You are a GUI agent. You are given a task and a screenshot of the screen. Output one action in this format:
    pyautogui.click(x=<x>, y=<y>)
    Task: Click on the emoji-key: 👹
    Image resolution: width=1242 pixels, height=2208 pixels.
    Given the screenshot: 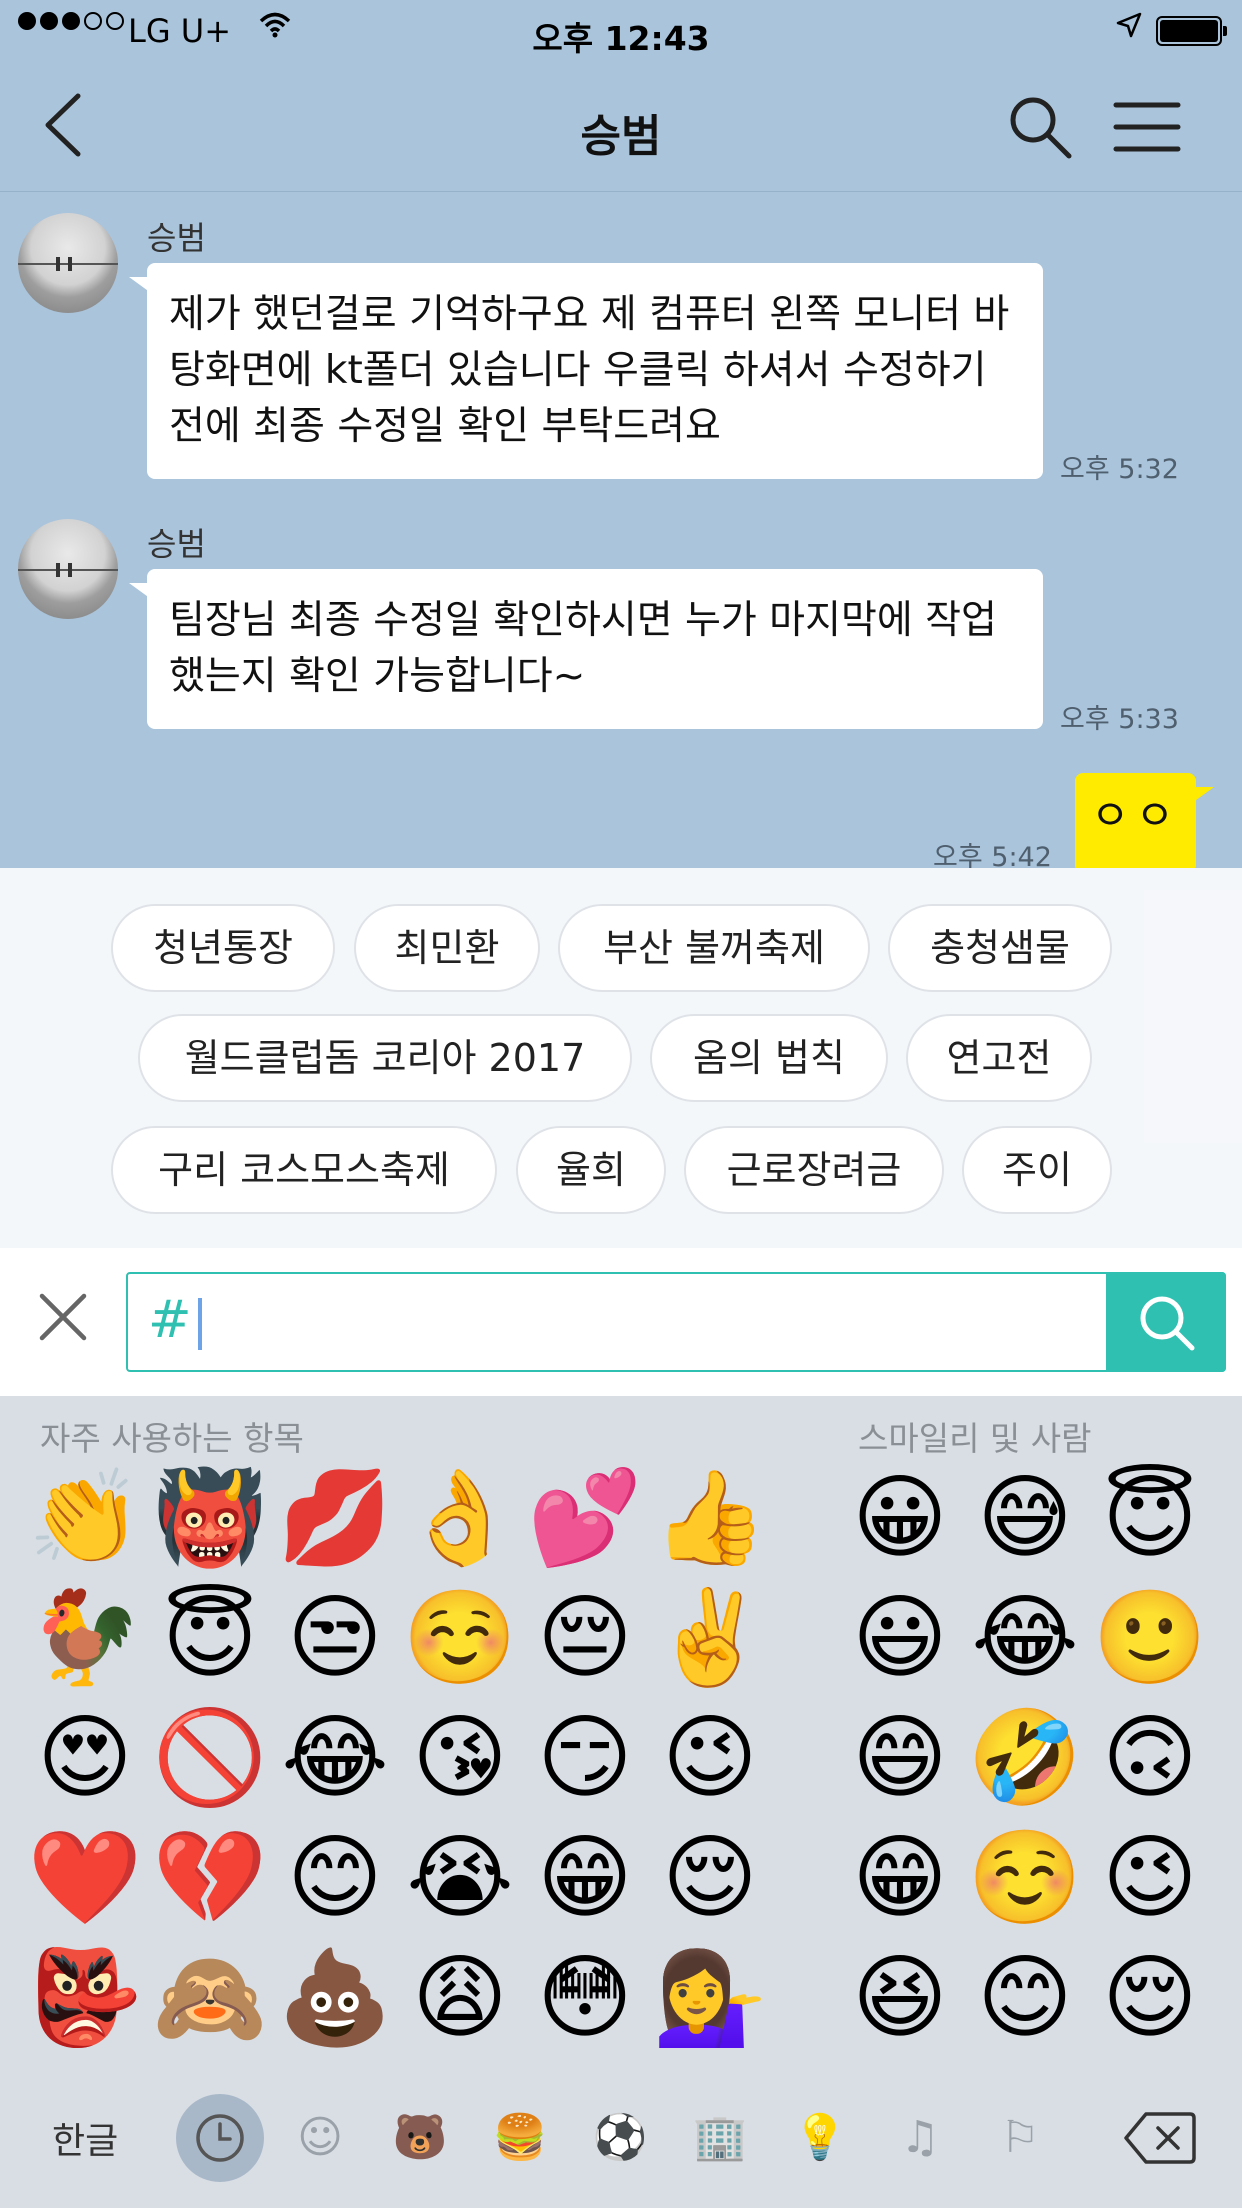 What is the action you would take?
    pyautogui.click(x=210, y=1518)
    